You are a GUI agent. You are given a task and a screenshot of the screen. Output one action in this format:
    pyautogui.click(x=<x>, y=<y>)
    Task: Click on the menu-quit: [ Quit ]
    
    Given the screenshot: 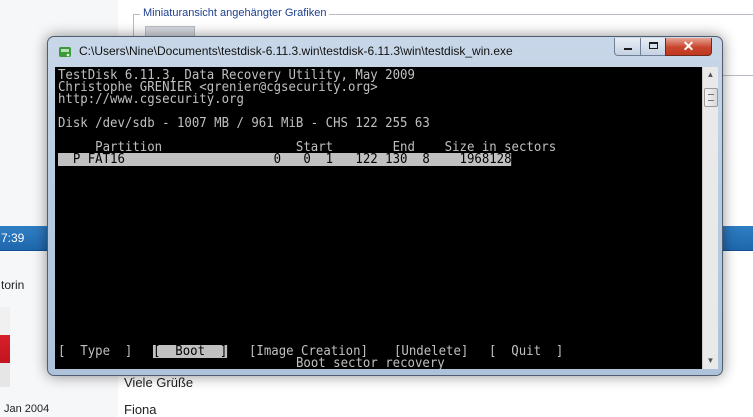 What is the action you would take?
    pyautogui.click(x=526, y=351)
    